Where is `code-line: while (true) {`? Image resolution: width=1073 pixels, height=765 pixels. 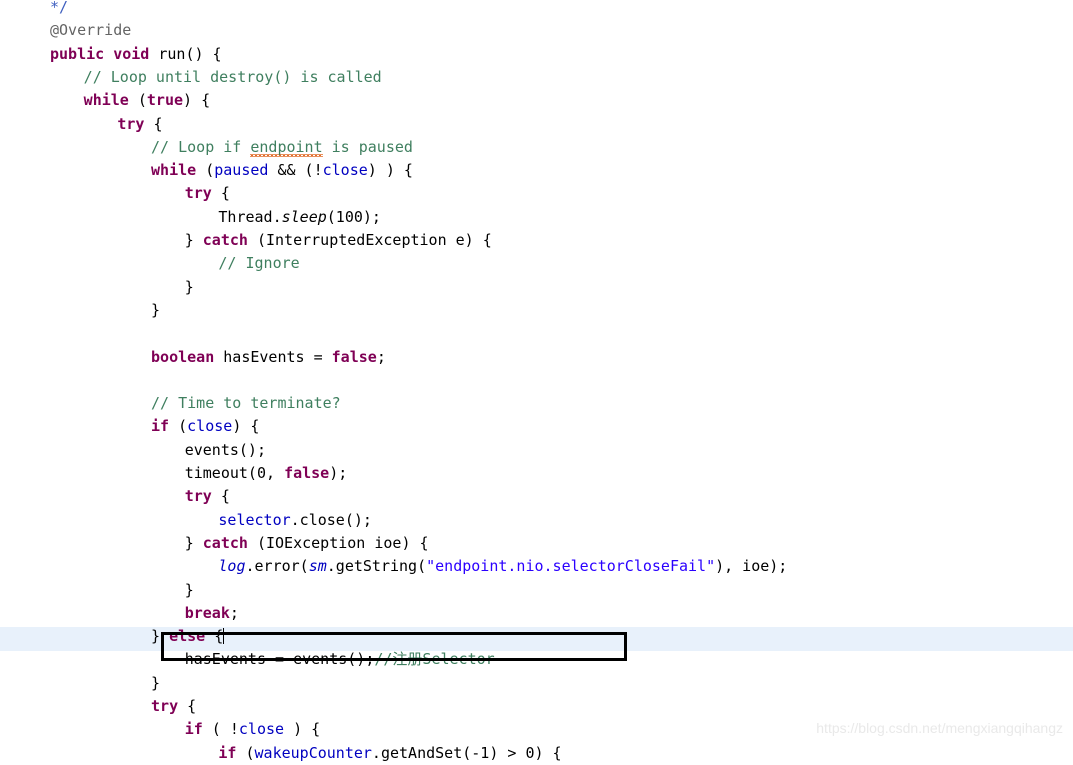
code-line: while (true) { is located at coordinates (147, 100).